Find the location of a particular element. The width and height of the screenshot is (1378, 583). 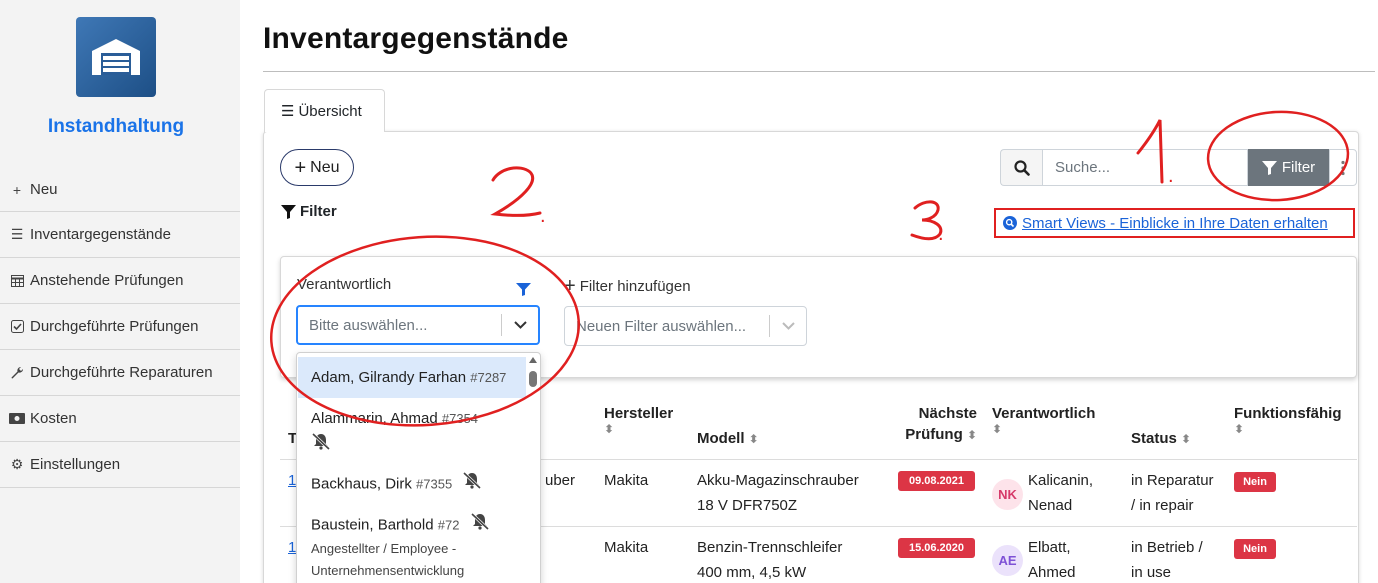

sidebar-item-label: Neu is located at coordinates (44, 189).